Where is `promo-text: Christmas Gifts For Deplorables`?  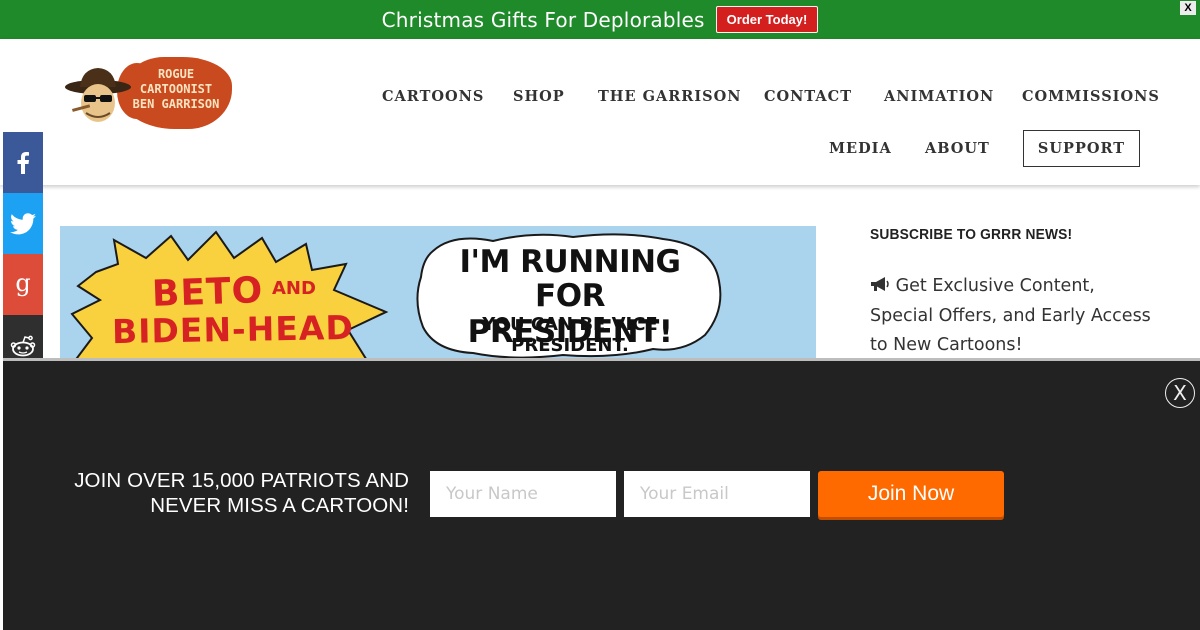
promo-text: Christmas Gifts For Deplorables is located at coordinates (543, 19).